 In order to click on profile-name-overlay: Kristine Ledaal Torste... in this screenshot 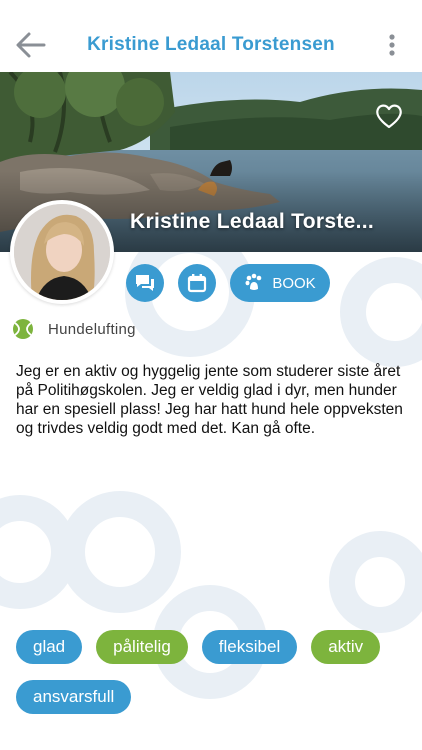, I will do `click(252, 221)`.